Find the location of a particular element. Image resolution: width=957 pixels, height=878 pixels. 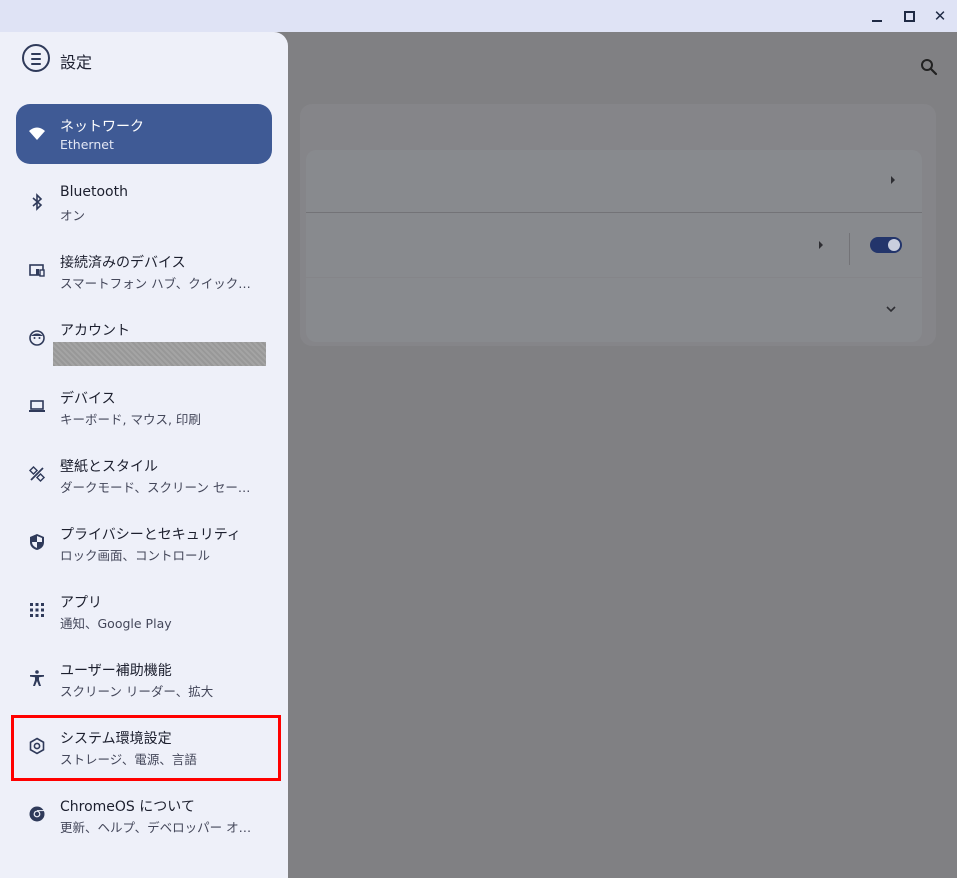

sidebar-item-apps: アプリ 通知、Google Play is located at coordinates (144, 610).